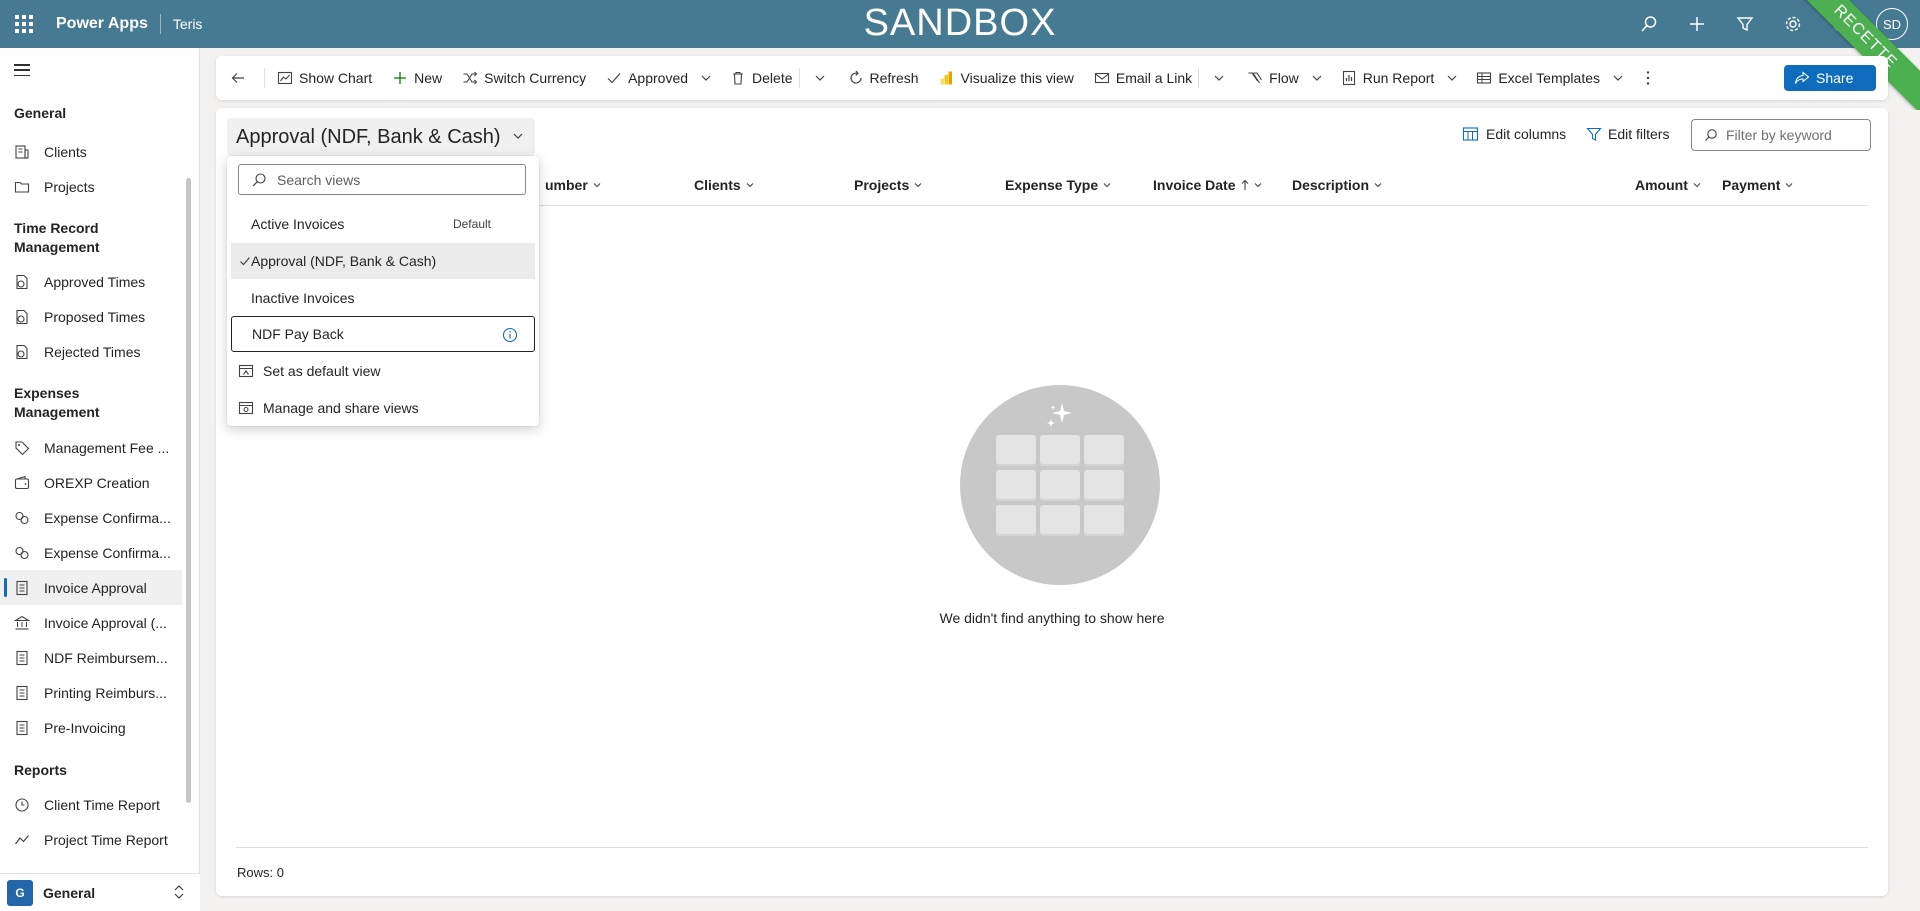 The image size is (1920, 911). What do you see at coordinates (91, 351) in the screenshot?
I see `sidebar-item-rejected-times: Rejected Times` at bounding box center [91, 351].